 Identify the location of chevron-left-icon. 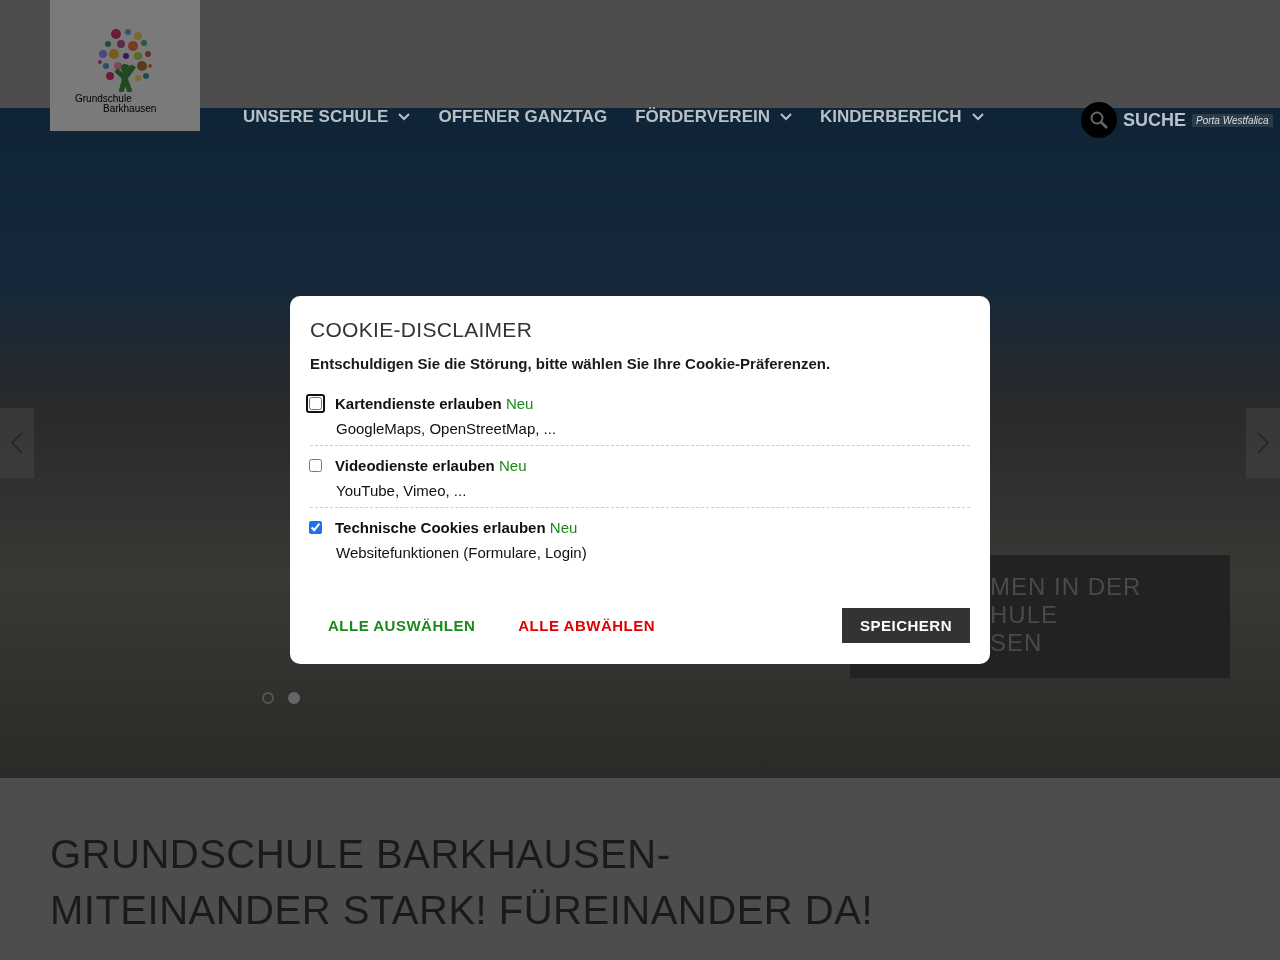
(17, 443).